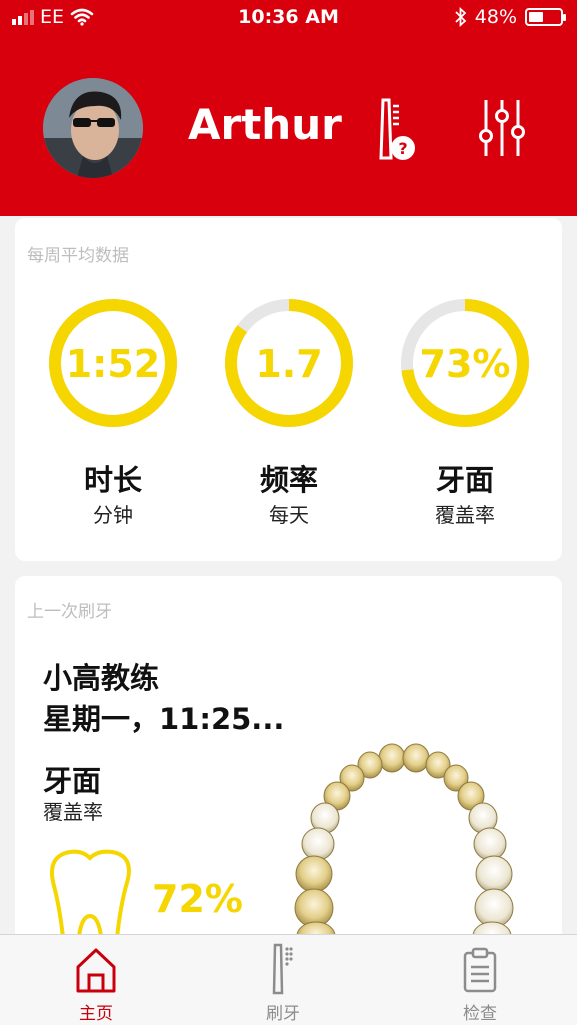 Image resolution: width=577 pixels, height=1025 pixels. What do you see at coordinates (289, 364) in the screenshot?
I see `frequency-value: 1.7` at bounding box center [289, 364].